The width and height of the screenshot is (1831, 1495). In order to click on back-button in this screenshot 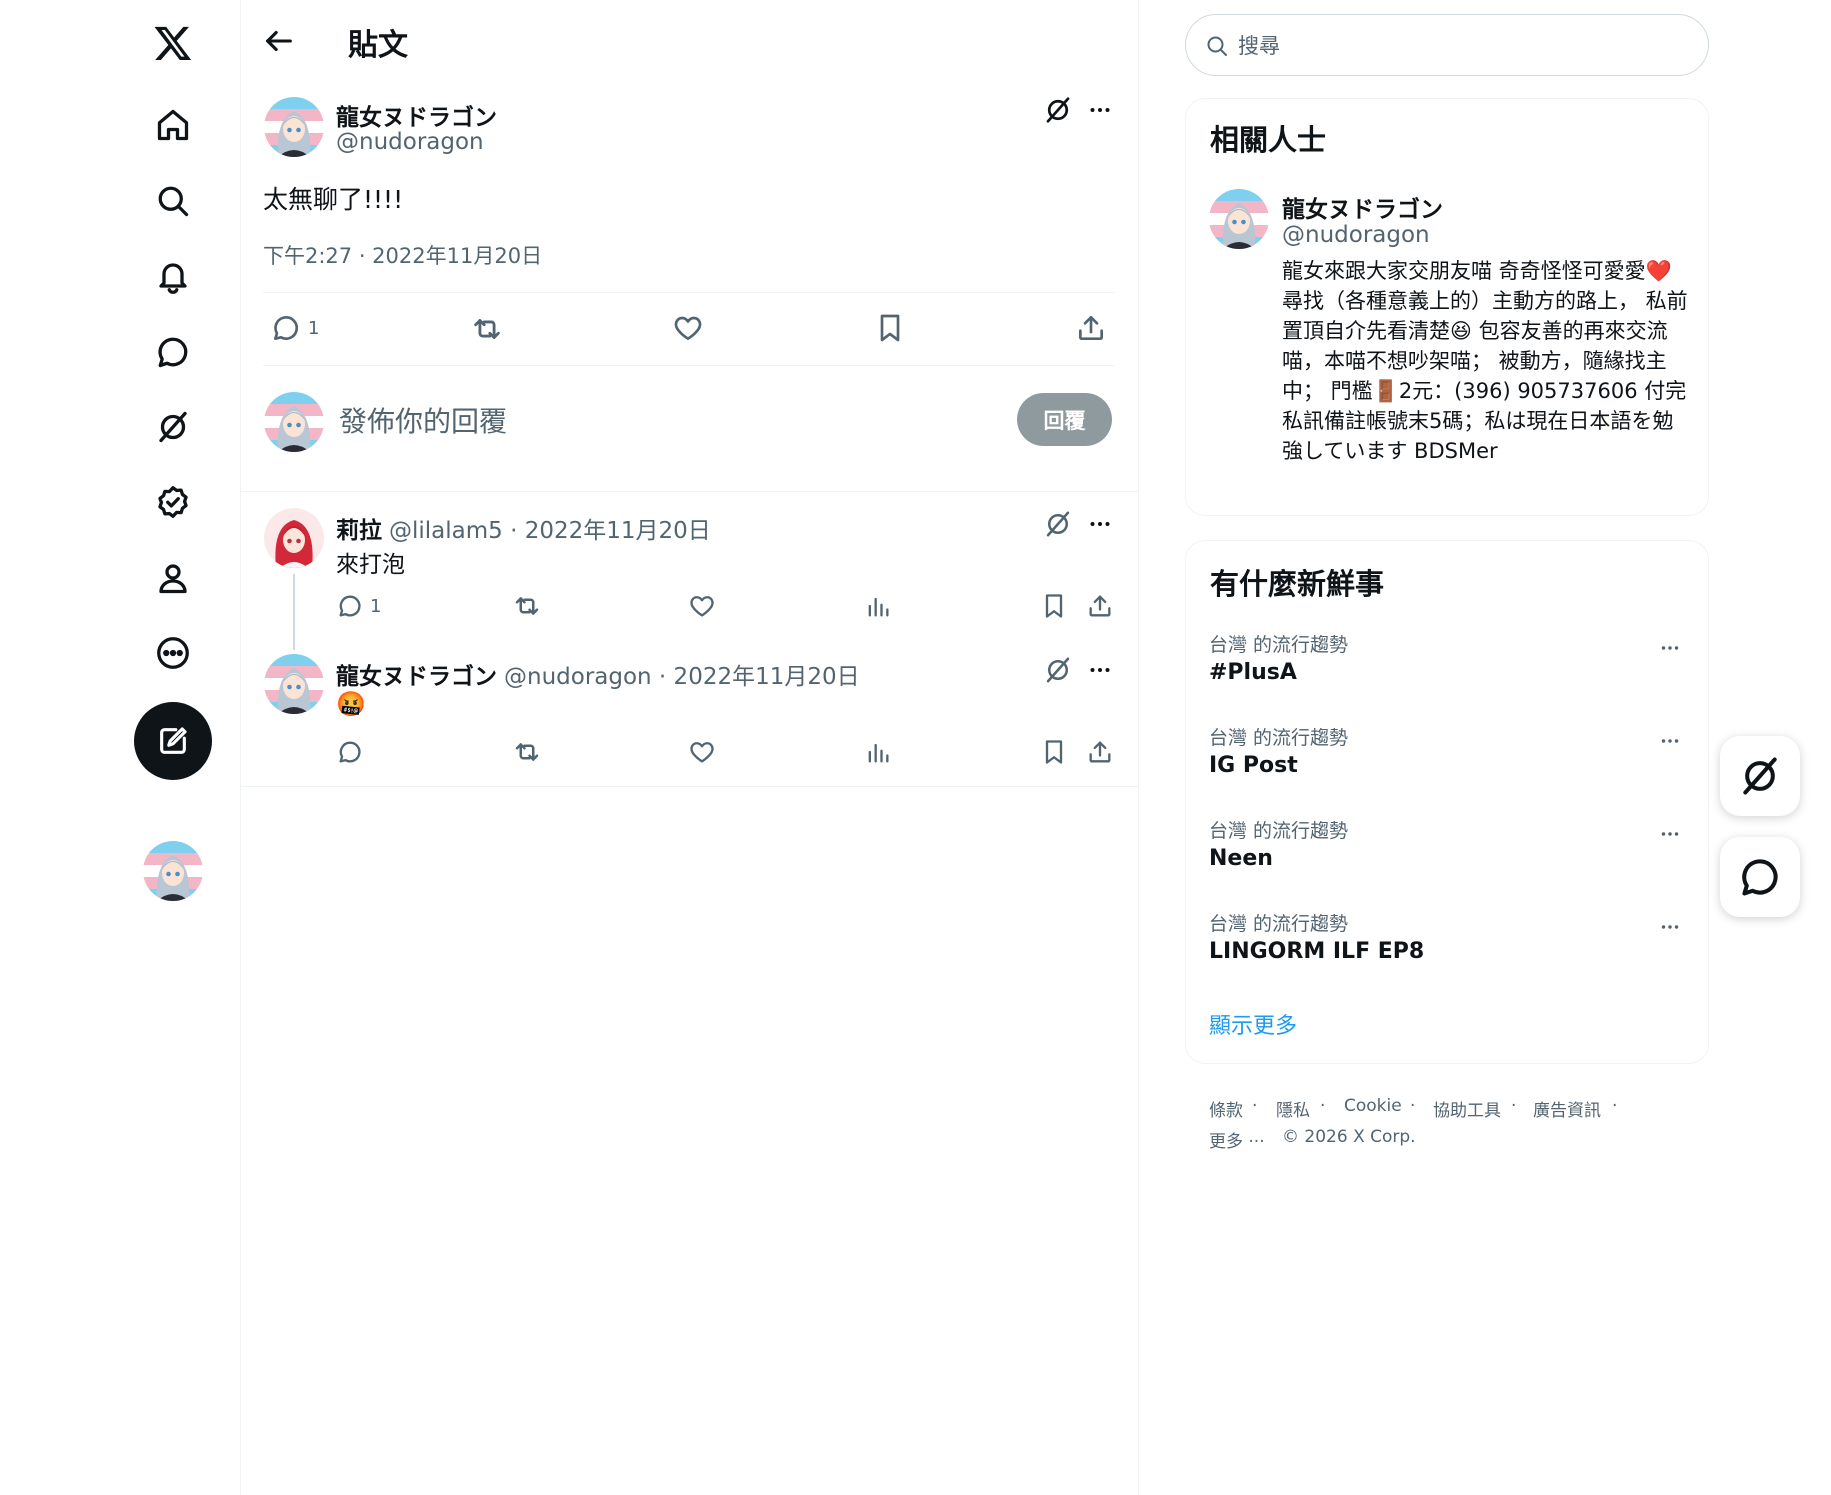, I will do `click(279, 41)`.